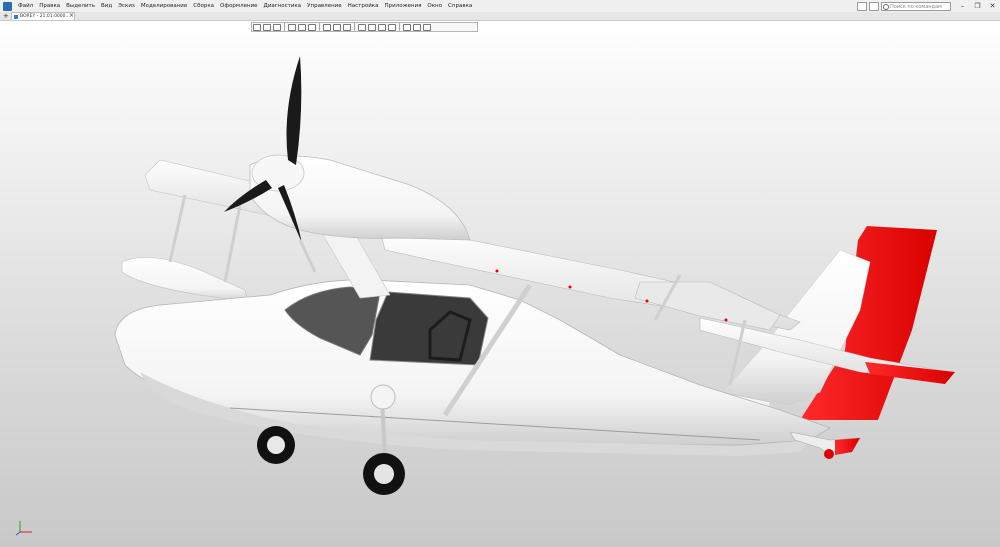  What do you see at coordinates (126, 6) in the screenshot?
I see `menu-sketch: Эскиз` at bounding box center [126, 6].